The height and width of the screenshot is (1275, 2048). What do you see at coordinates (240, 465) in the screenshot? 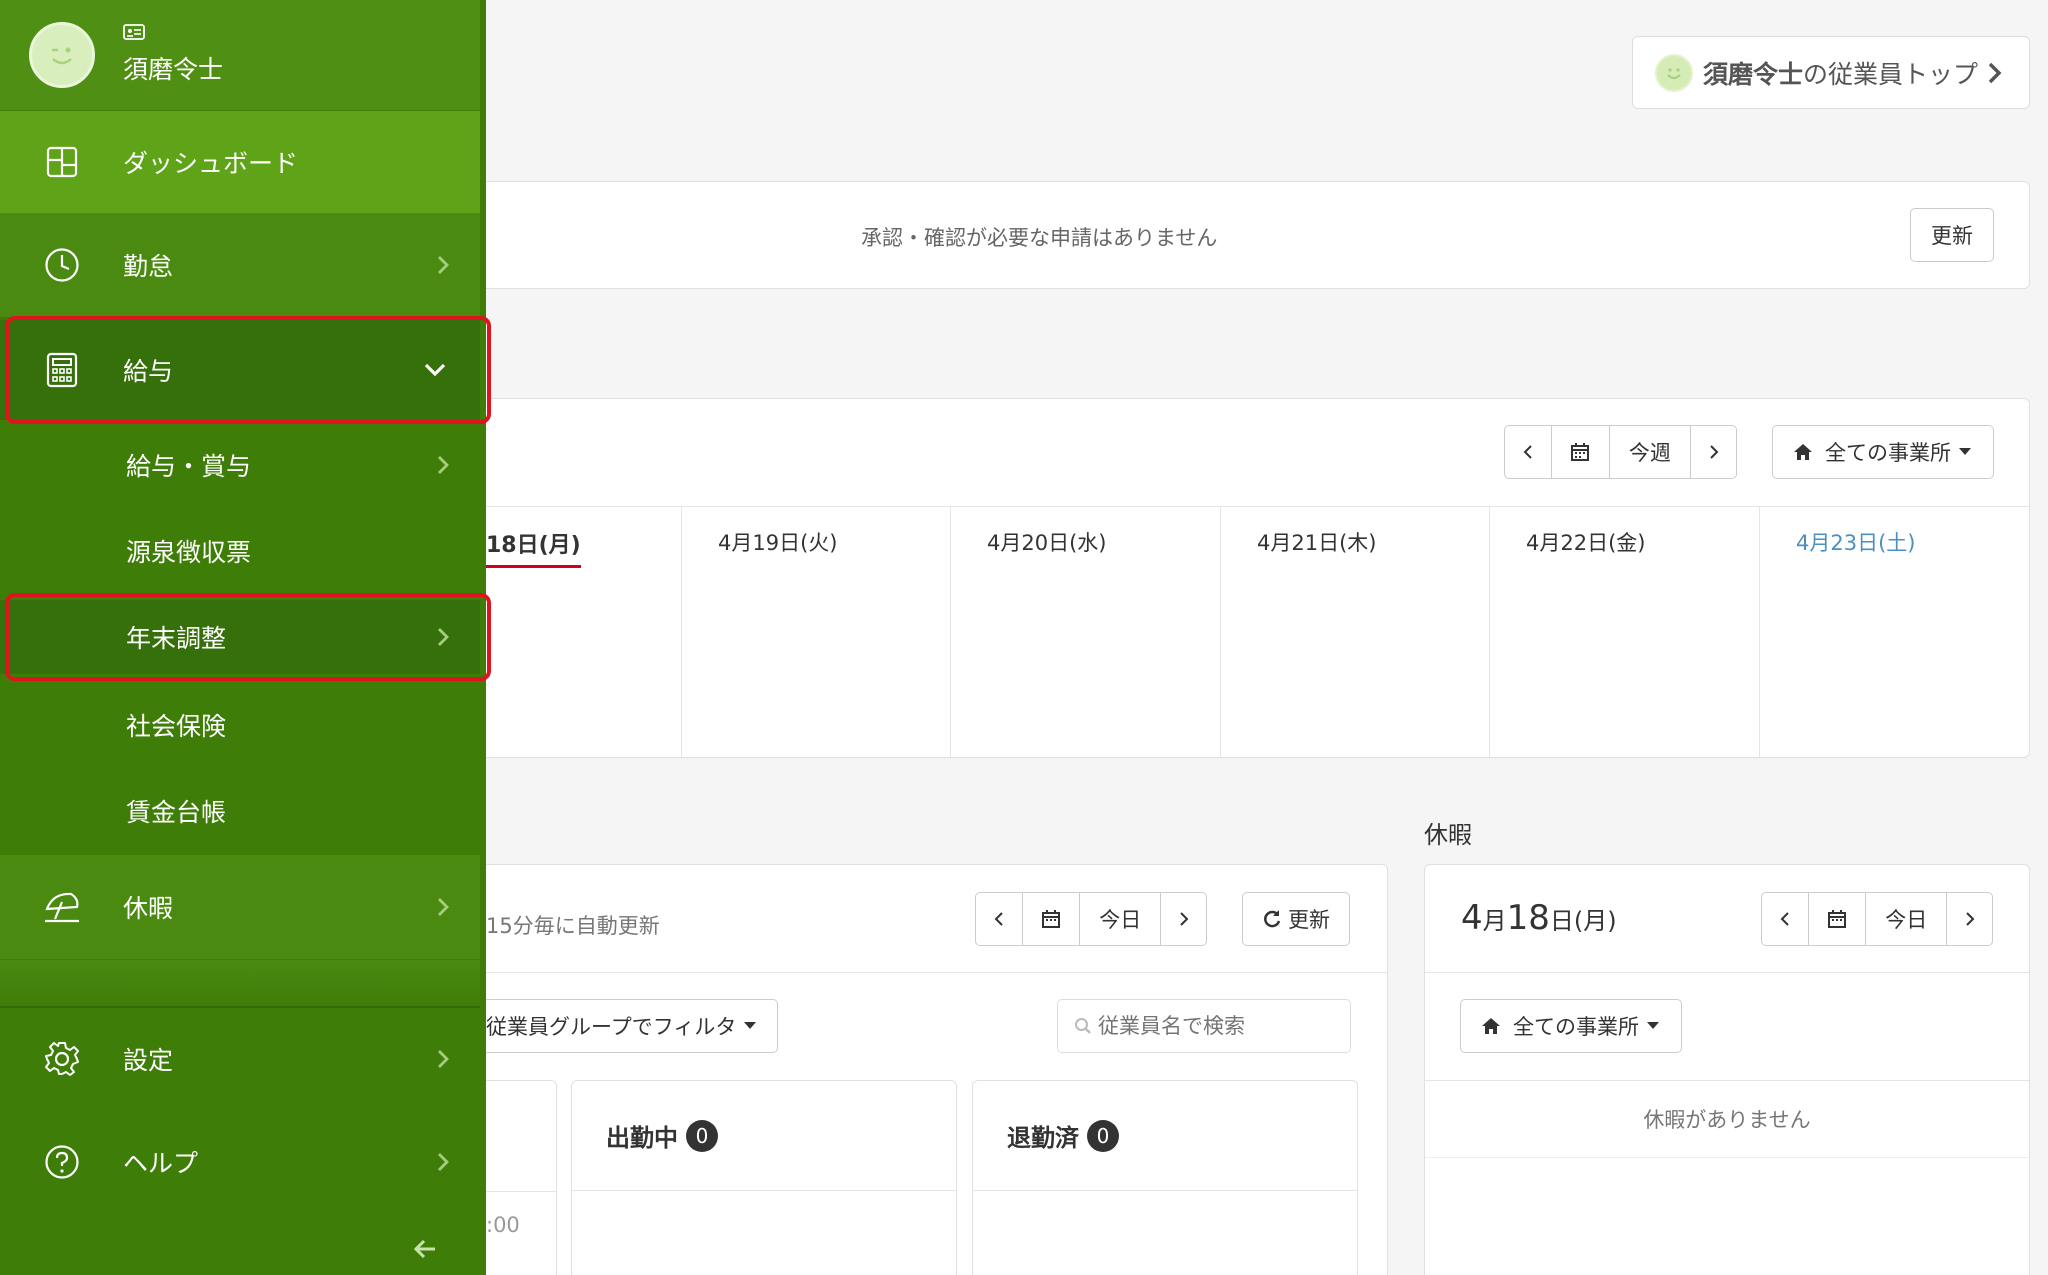
I see `sidebar-subitem-salary-bonus: 給与・賞与` at bounding box center [240, 465].